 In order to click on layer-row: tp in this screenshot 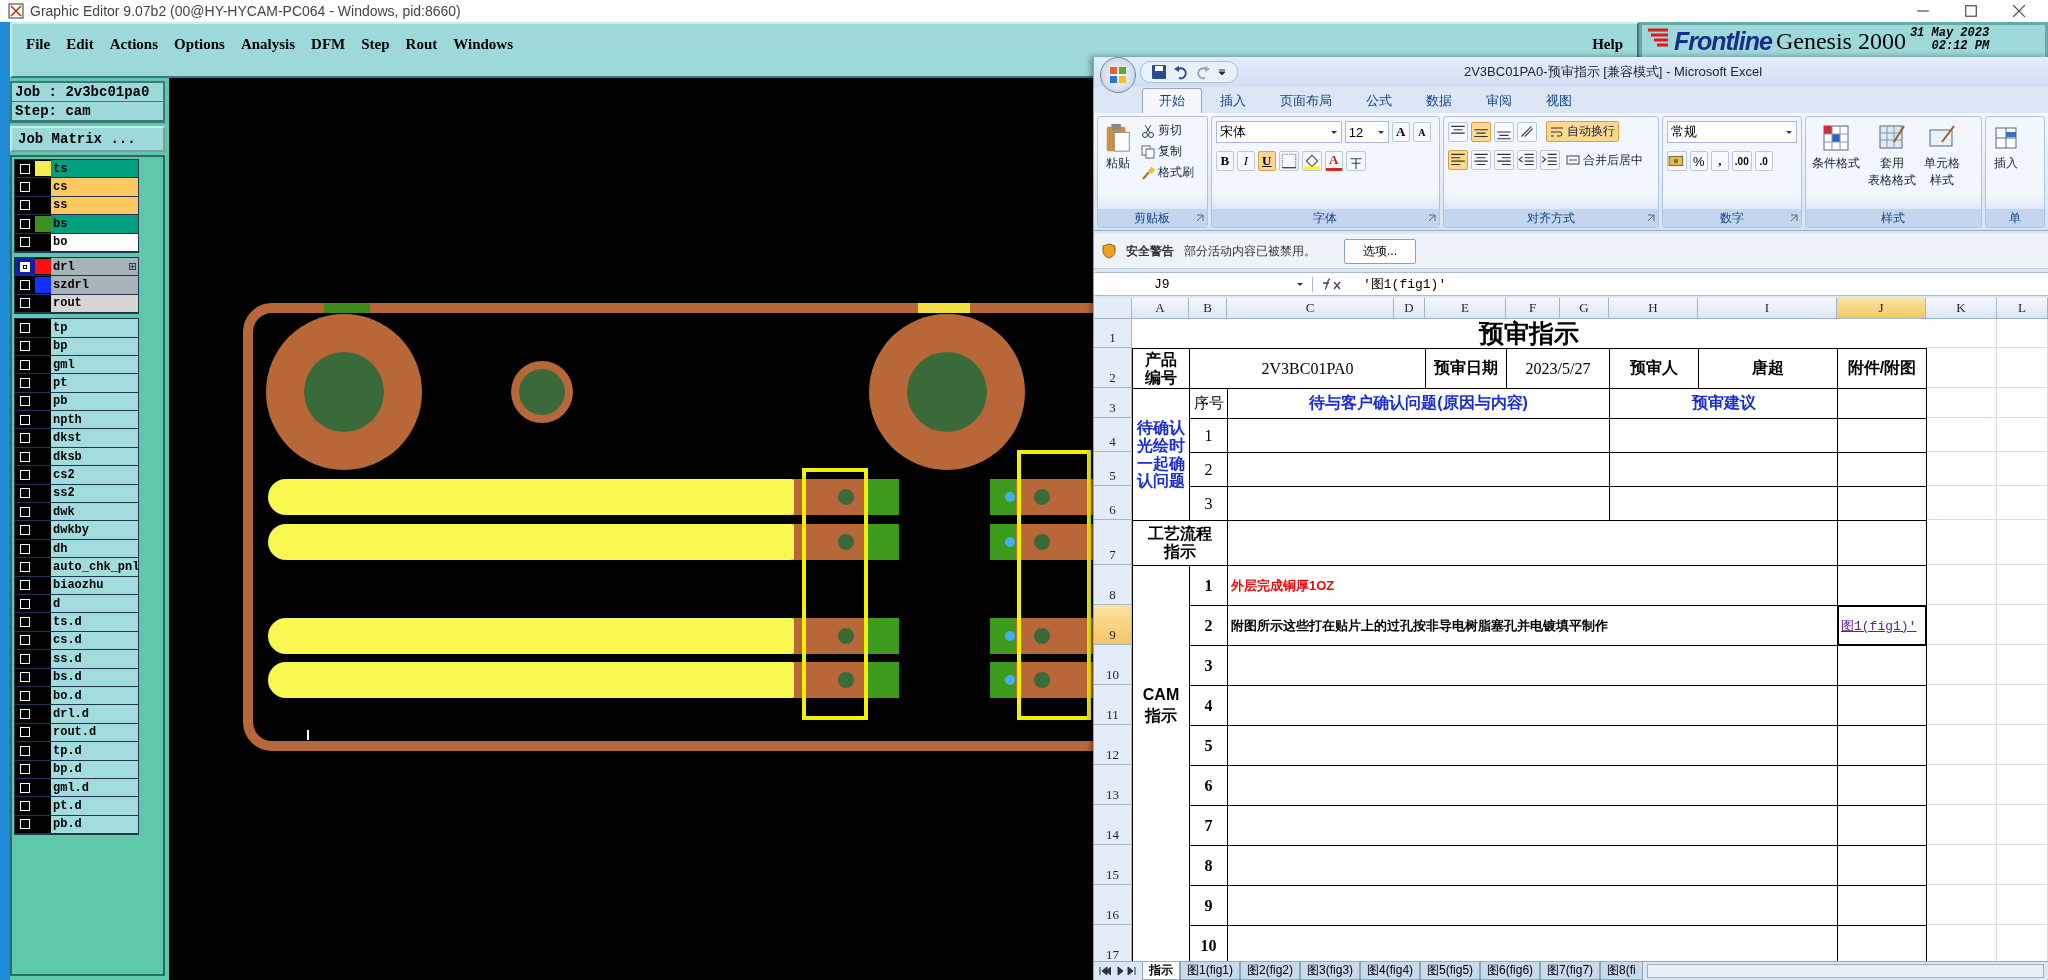, I will do `click(76, 328)`.